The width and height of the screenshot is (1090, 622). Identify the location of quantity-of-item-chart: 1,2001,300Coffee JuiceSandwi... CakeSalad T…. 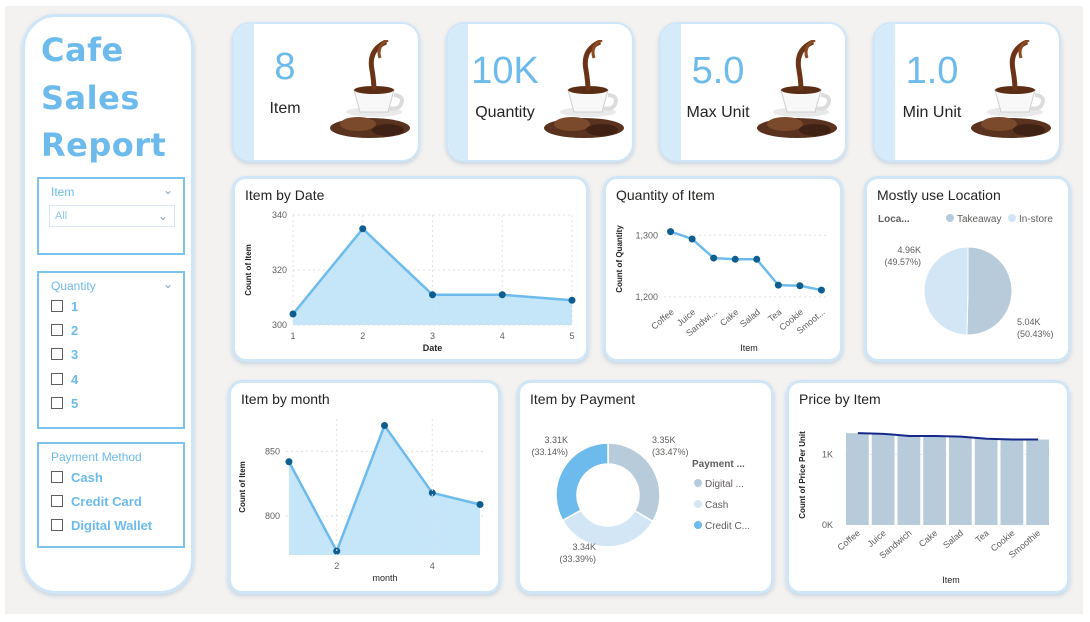
(721, 289).